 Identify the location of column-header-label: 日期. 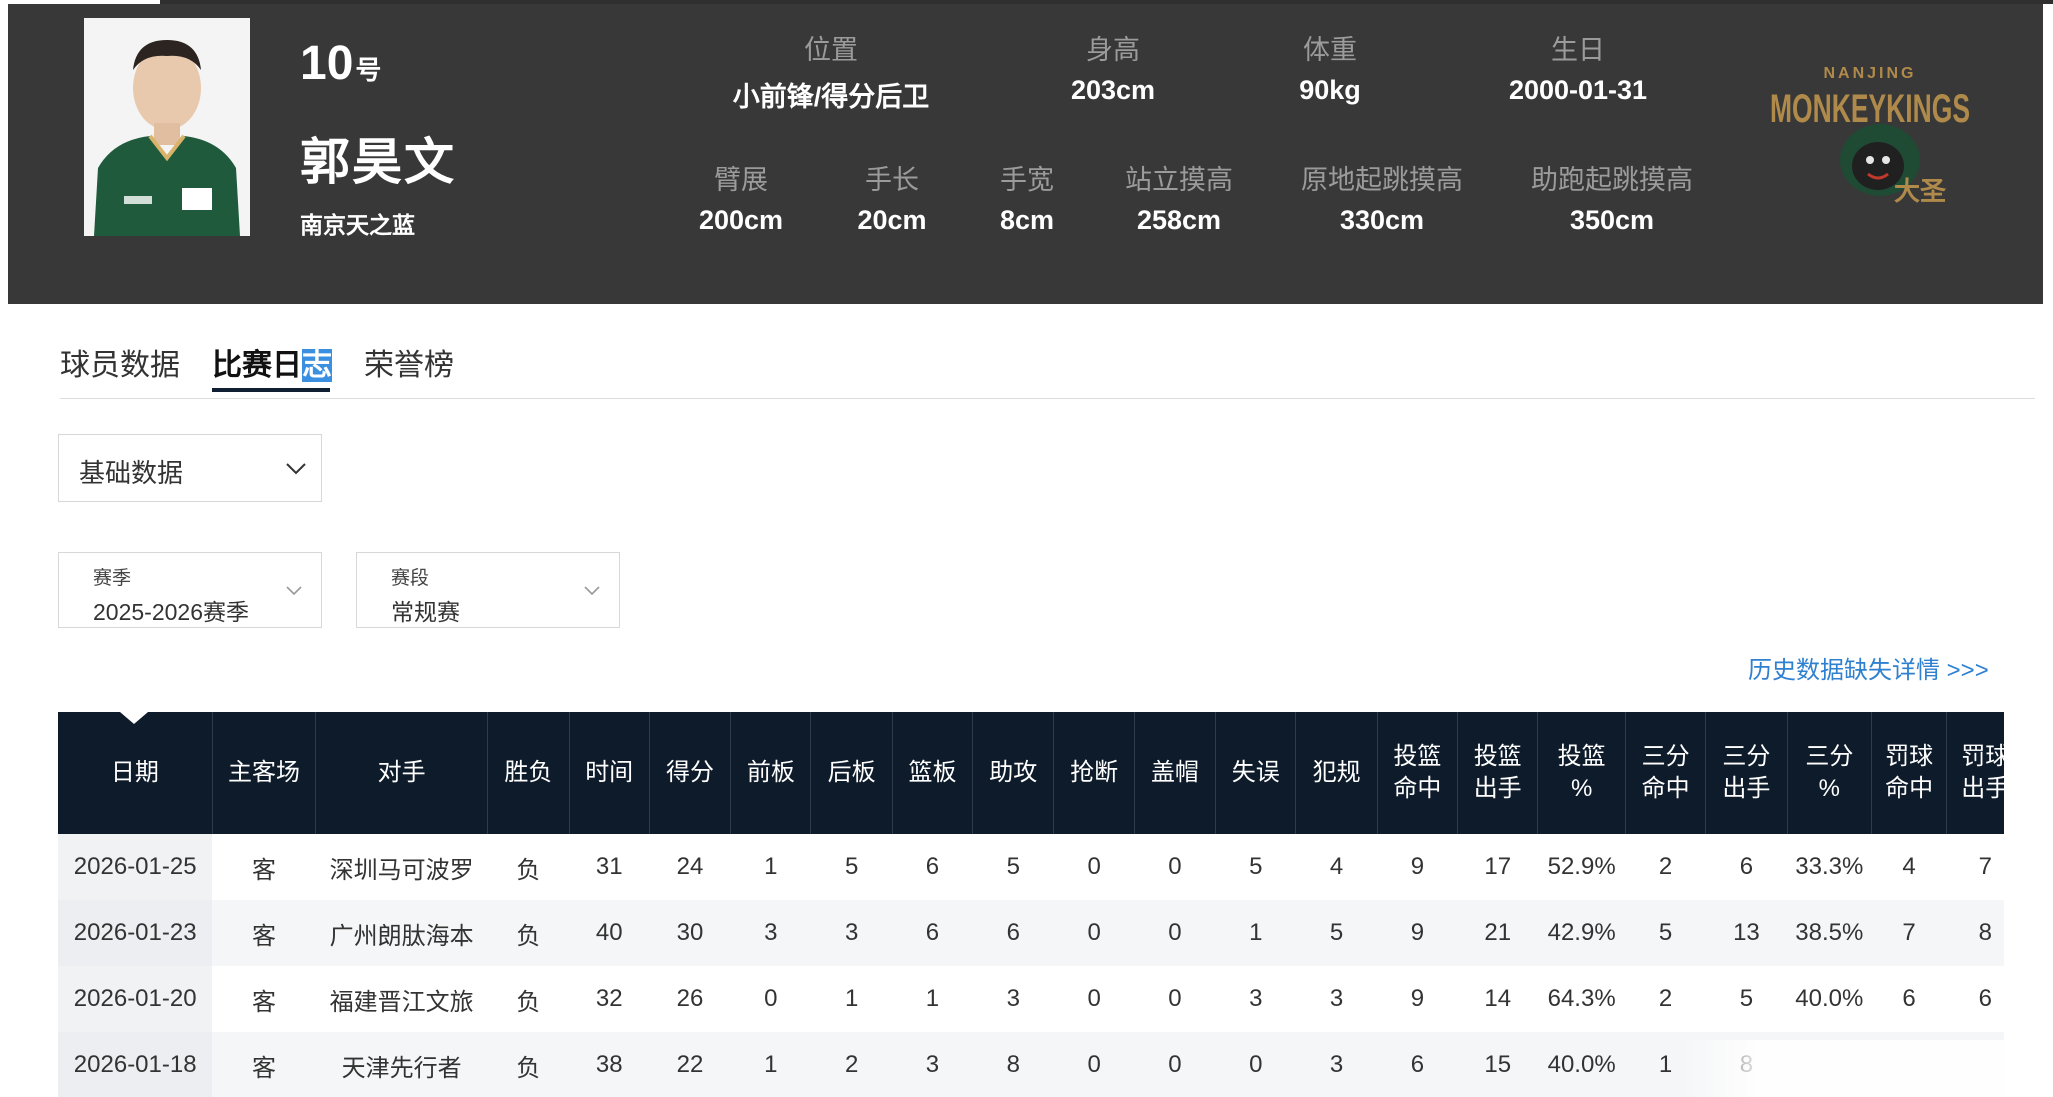
(134, 772).